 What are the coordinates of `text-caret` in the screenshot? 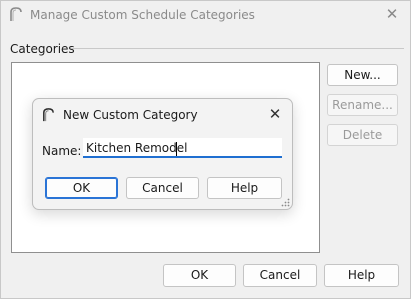 It's located at (176, 149).